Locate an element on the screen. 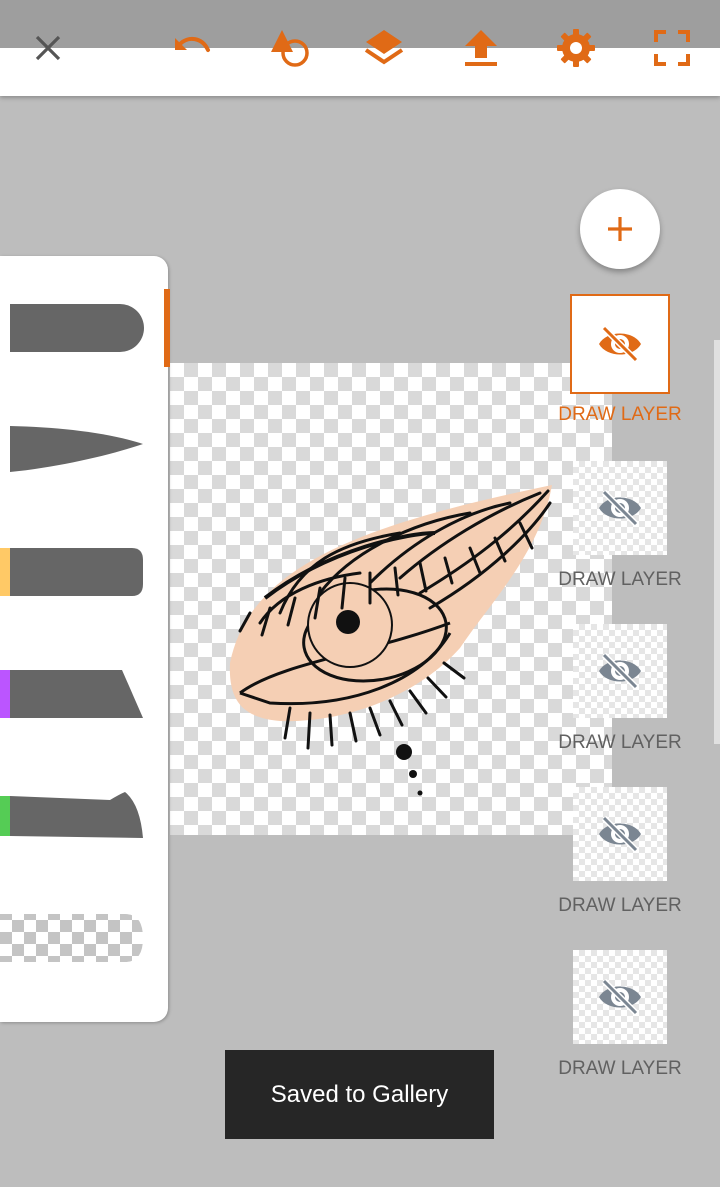  gear-icon is located at coordinates (576, 48).